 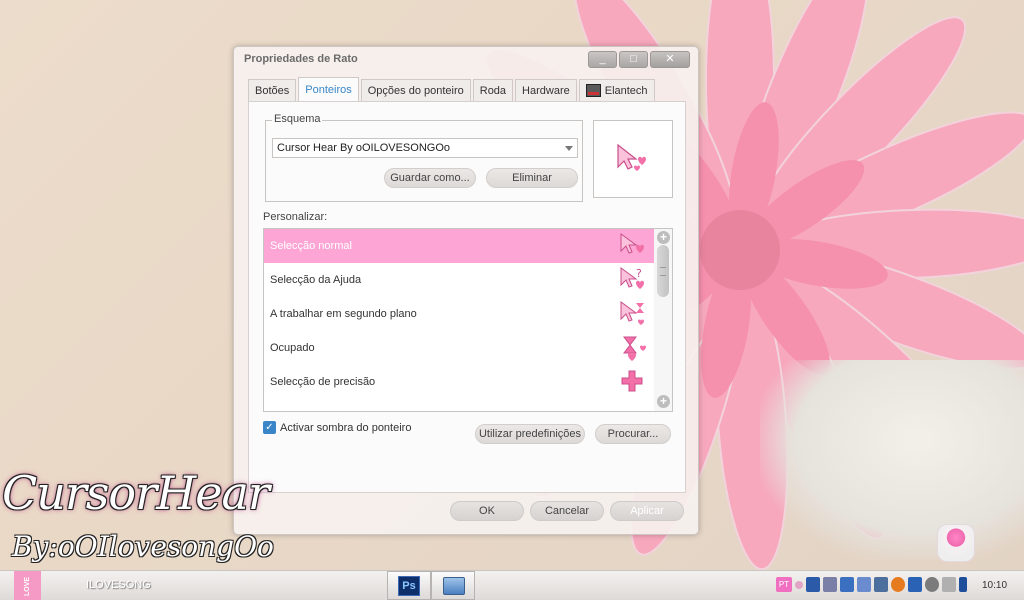 What do you see at coordinates (415, 90) in the screenshot?
I see `tab-pointer-options: Opções do ponteiro` at bounding box center [415, 90].